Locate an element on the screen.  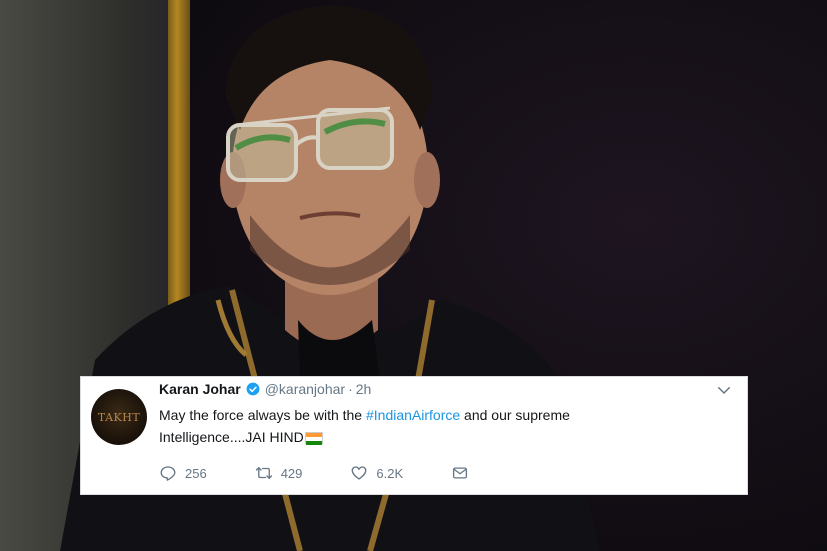
like-icon is located at coordinates (359, 473).